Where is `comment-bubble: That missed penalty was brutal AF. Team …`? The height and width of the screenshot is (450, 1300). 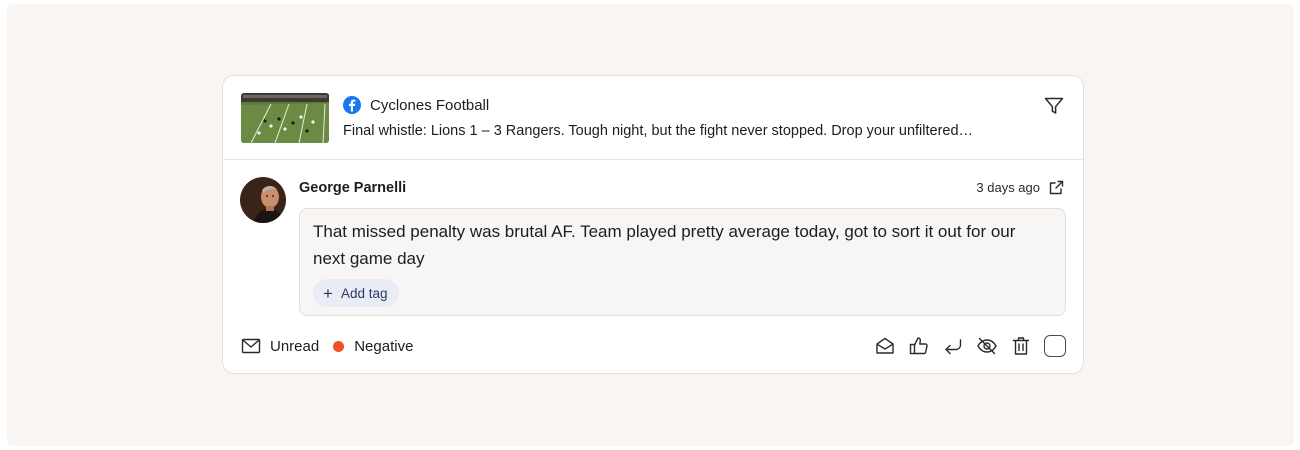 comment-bubble: That missed penalty was brutal AF. Team … is located at coordinates (682, 262).